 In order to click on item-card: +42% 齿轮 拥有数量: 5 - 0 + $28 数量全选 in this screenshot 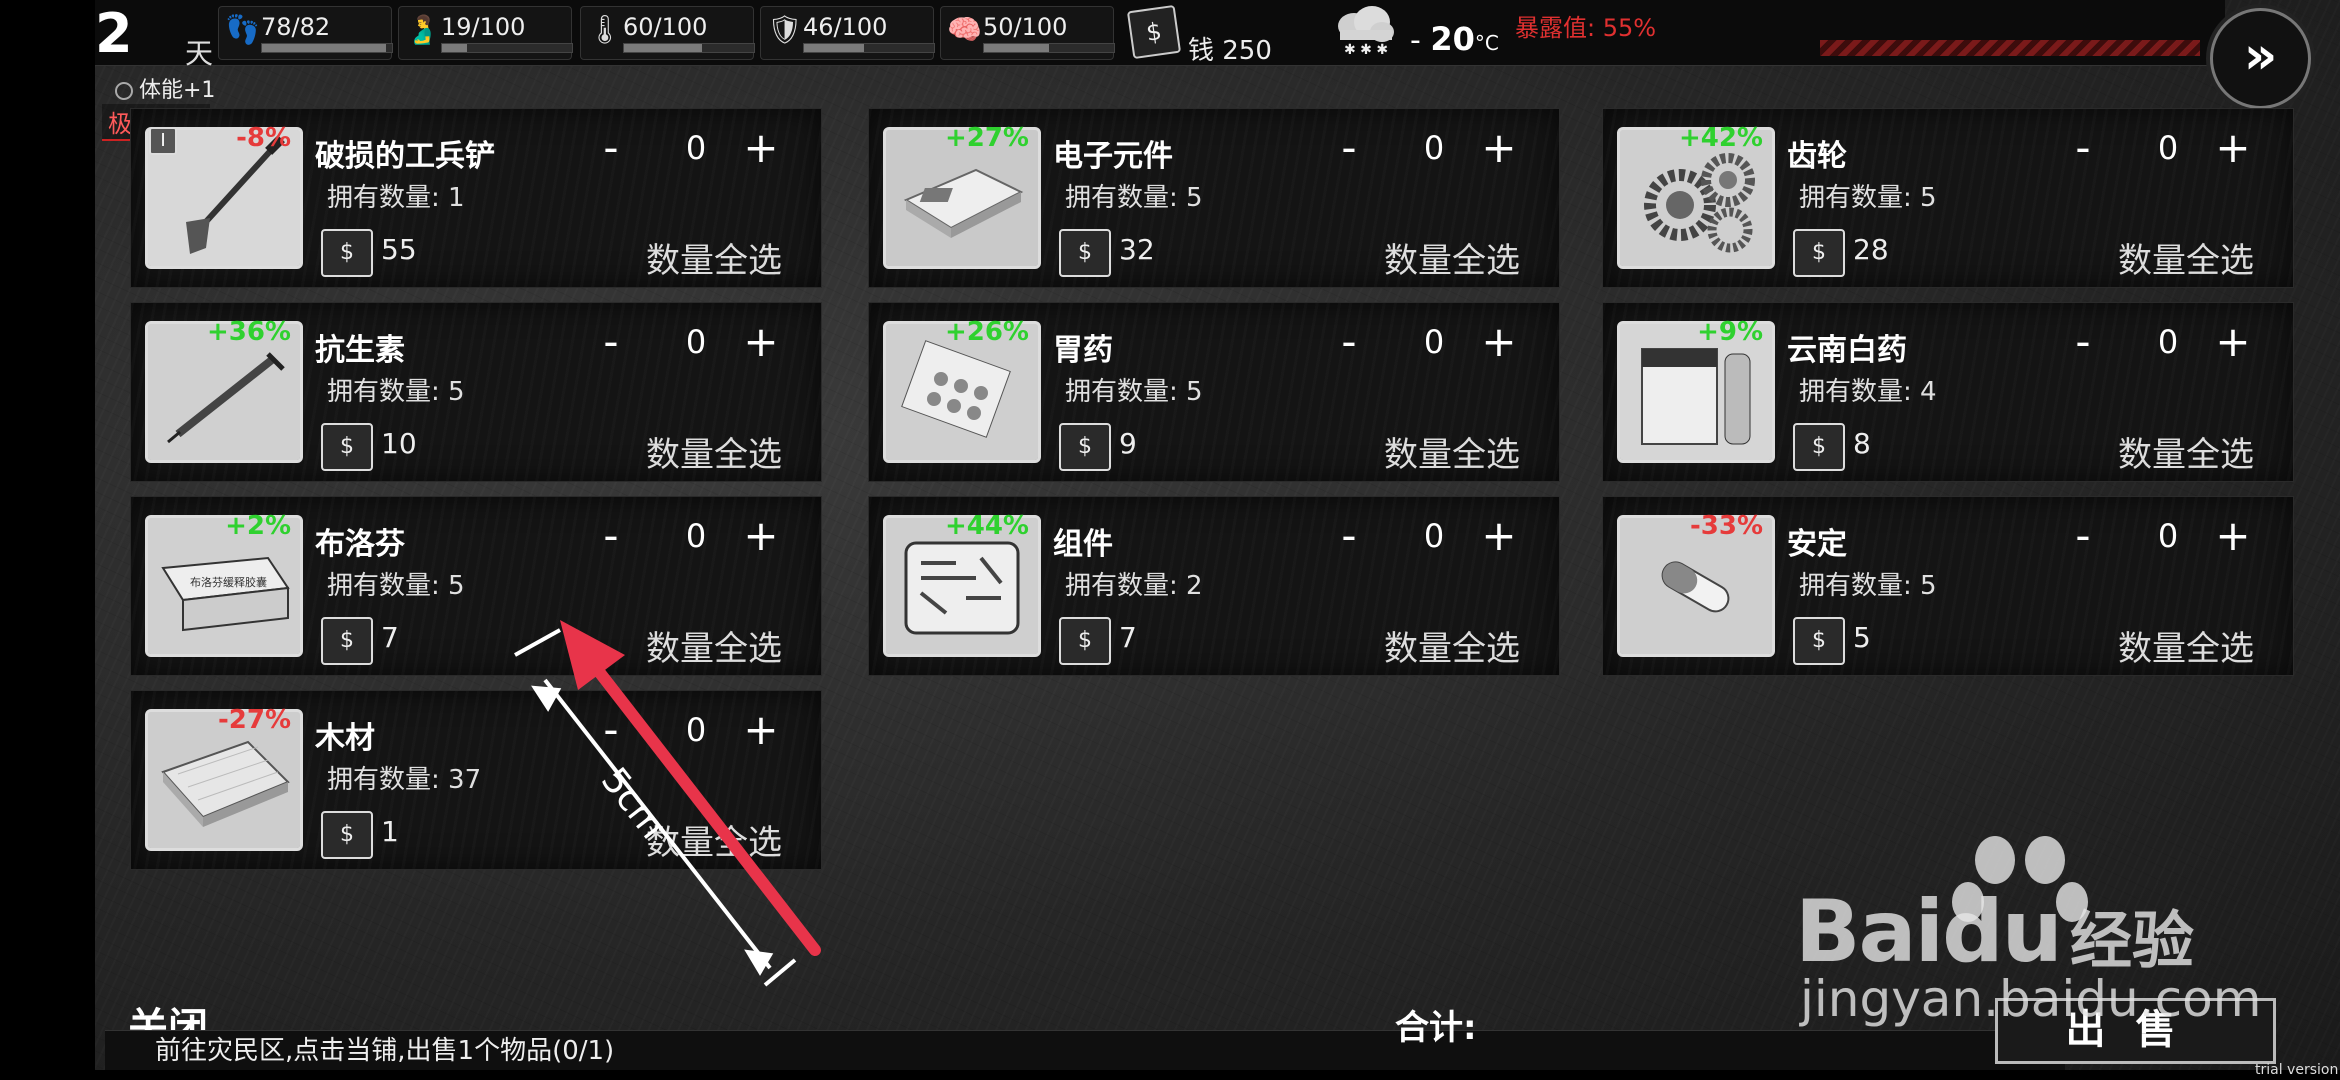, I will do `click(1948, 198)`.